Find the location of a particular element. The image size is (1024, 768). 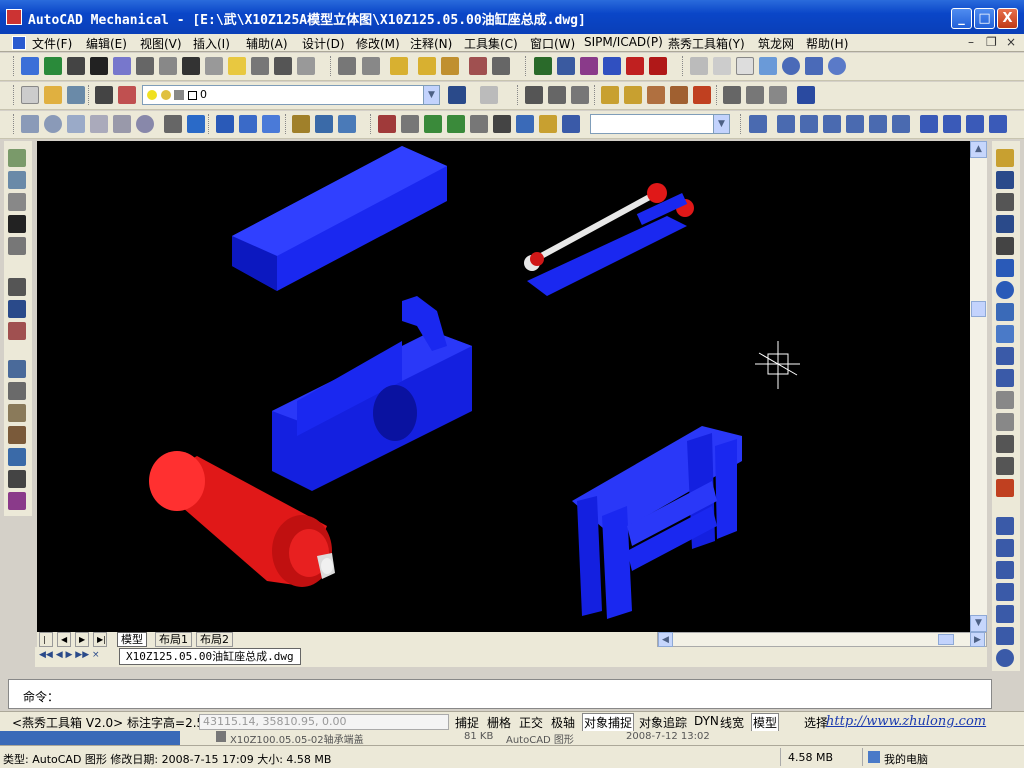

se-iso-icon is located at coordinates (952, 124).